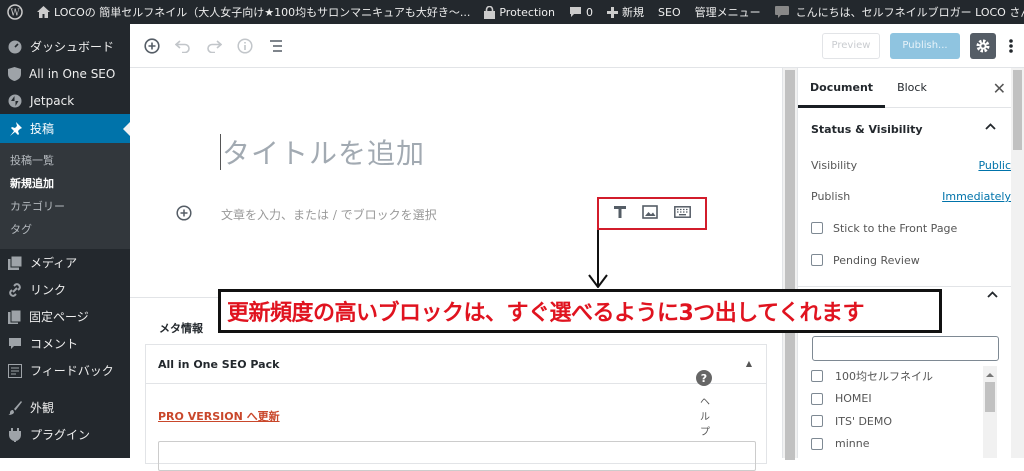 This screenshot has width=1024, height=471. I want to click on seo-field, so click(457, 456).